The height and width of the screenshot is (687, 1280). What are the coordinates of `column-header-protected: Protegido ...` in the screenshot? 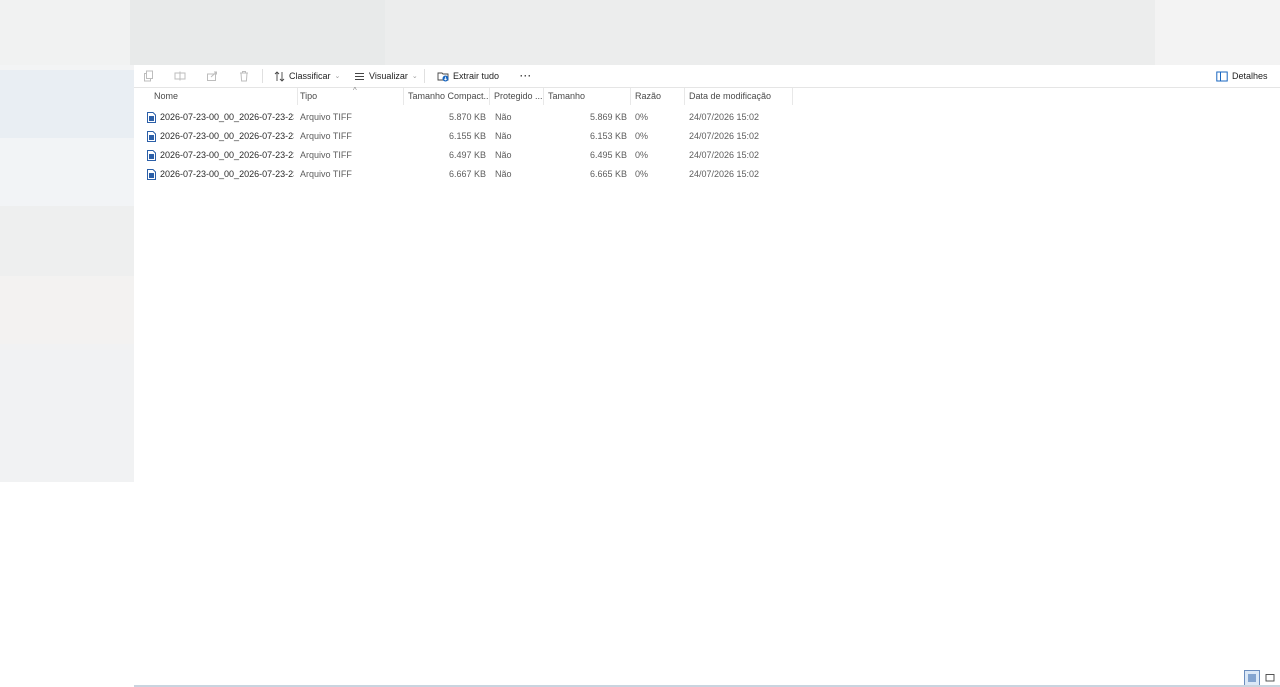 It's located at (517, 96).